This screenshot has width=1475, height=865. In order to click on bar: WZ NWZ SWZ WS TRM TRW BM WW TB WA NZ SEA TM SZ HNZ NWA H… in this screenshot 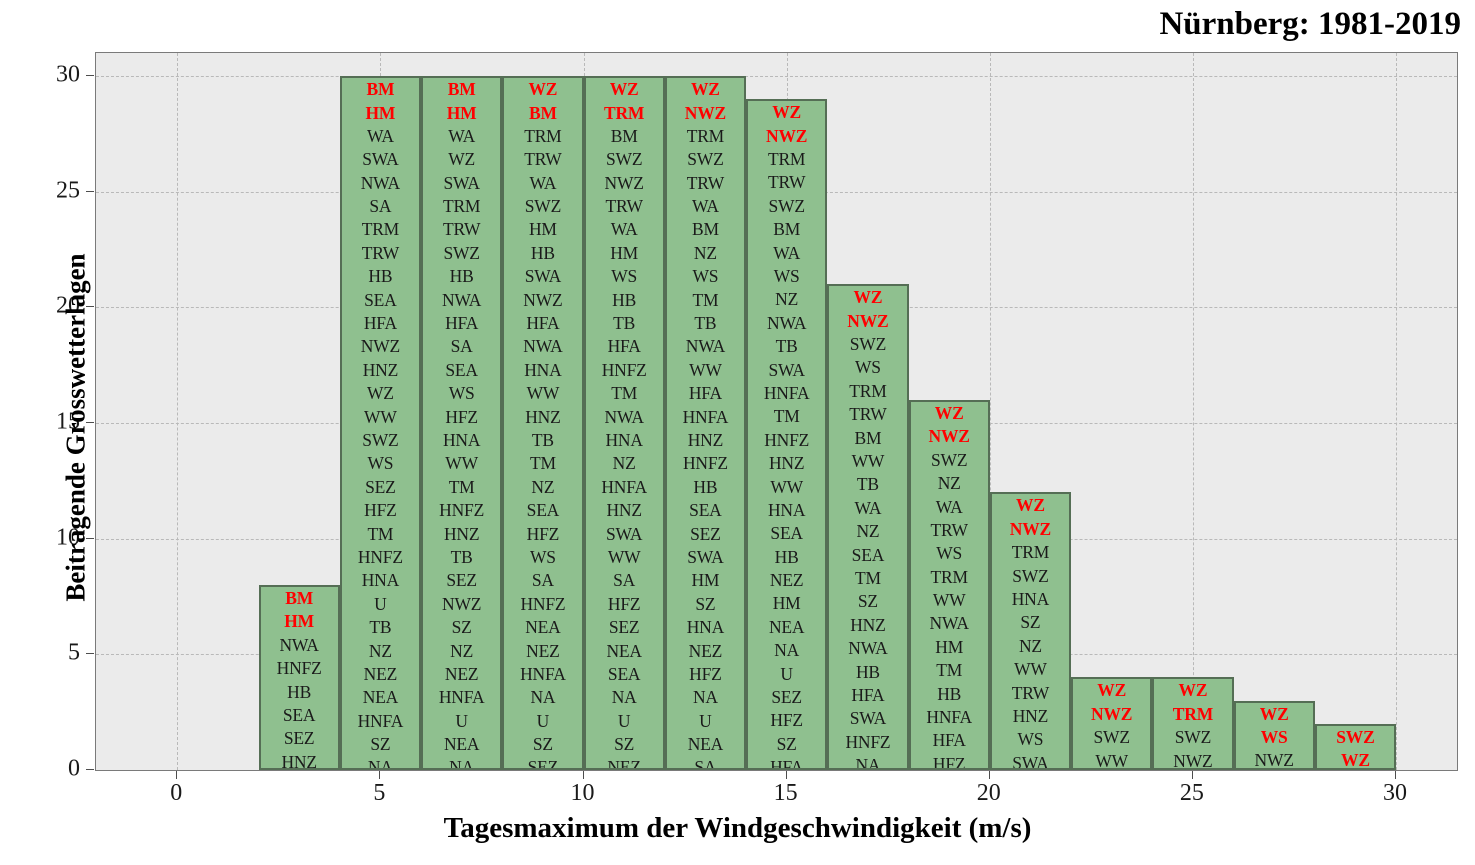, I will do `click(868, 527)`.